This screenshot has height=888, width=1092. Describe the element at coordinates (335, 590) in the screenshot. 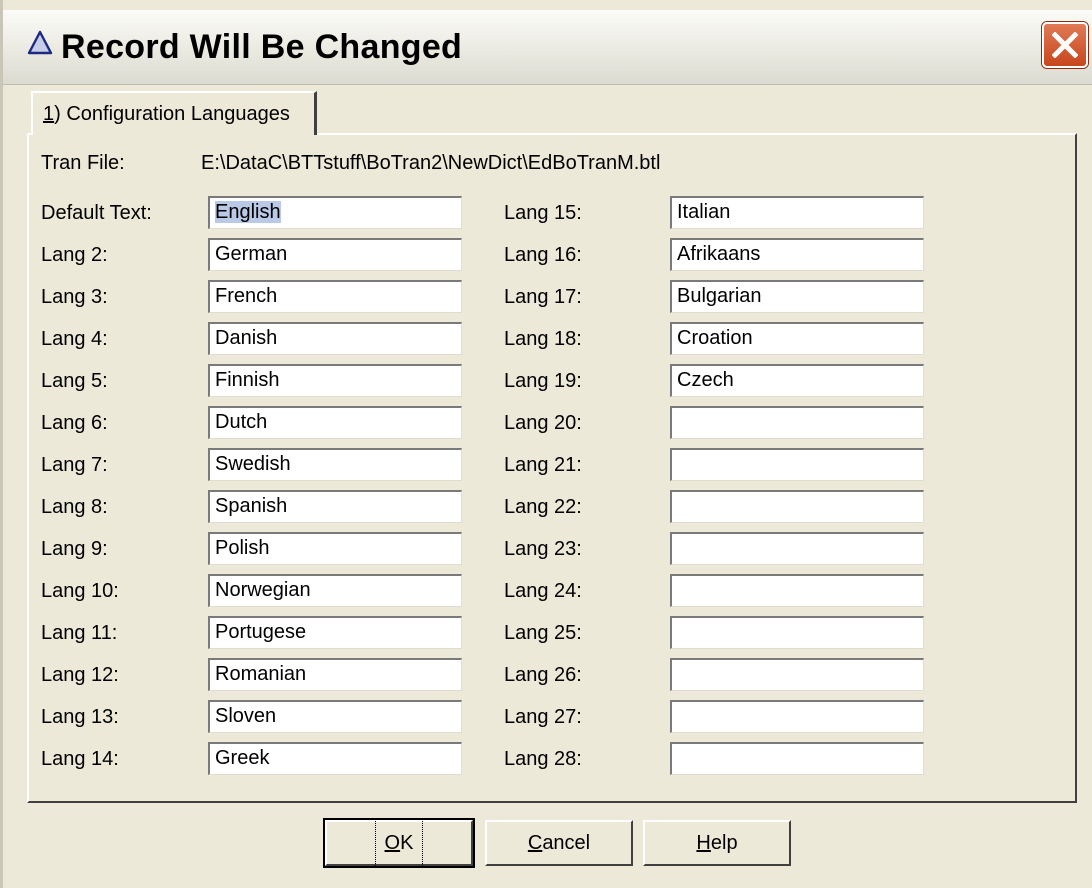

I see `language-field: Norwegian` at that location.